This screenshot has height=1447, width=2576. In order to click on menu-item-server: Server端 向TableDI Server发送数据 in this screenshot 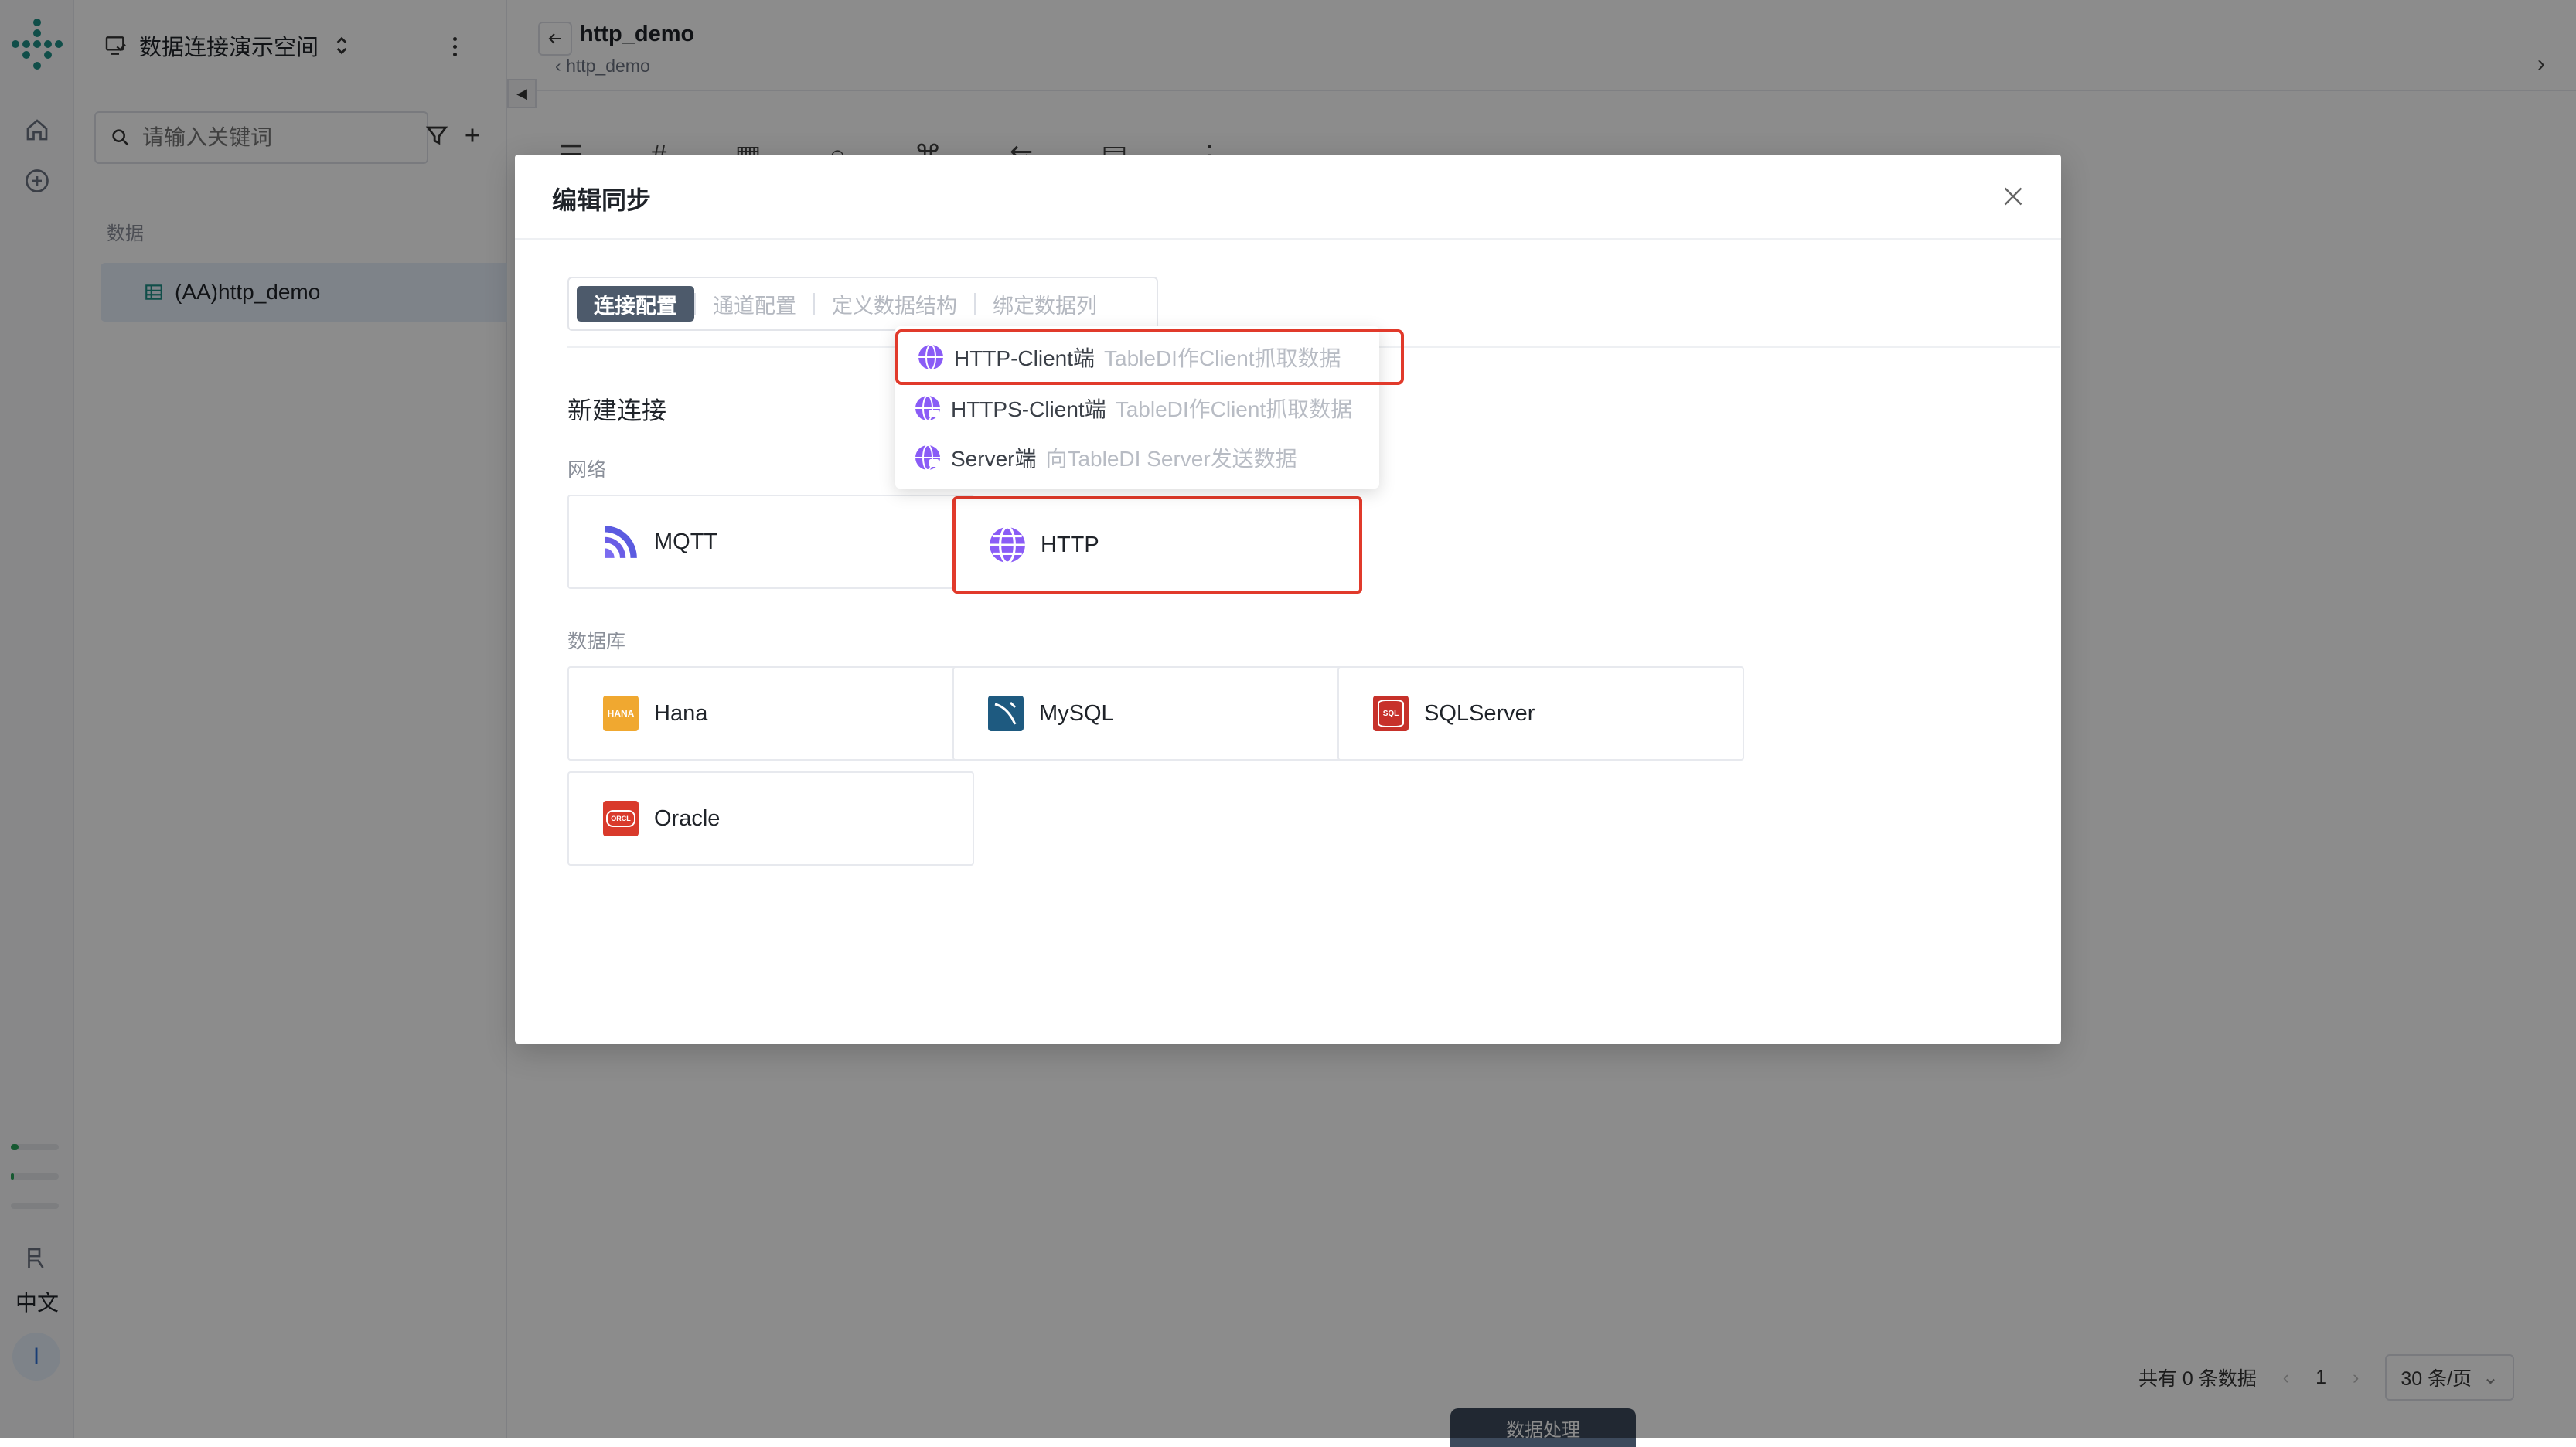, I will do `click(1146, 457)`.